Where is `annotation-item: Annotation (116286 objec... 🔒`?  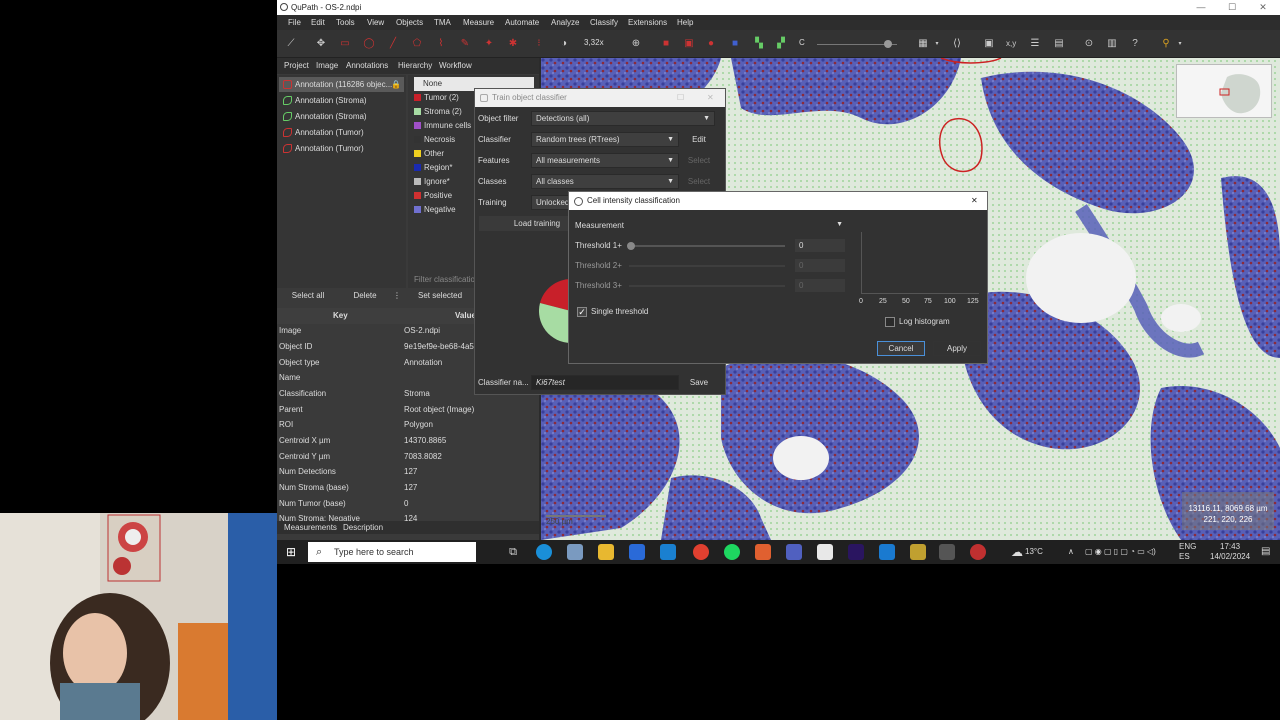 annotation-item: Annotation (116286 objec... 🔒 is located at coordinates (341, 84).